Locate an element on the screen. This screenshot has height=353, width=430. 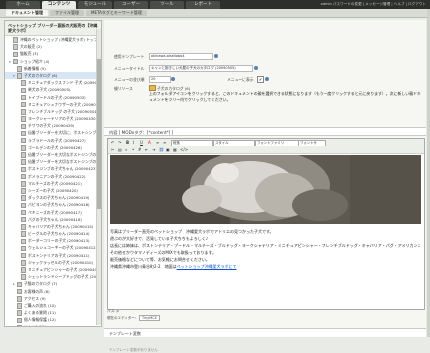
tab-users: ユーザー is located at coordinates (131, 5).